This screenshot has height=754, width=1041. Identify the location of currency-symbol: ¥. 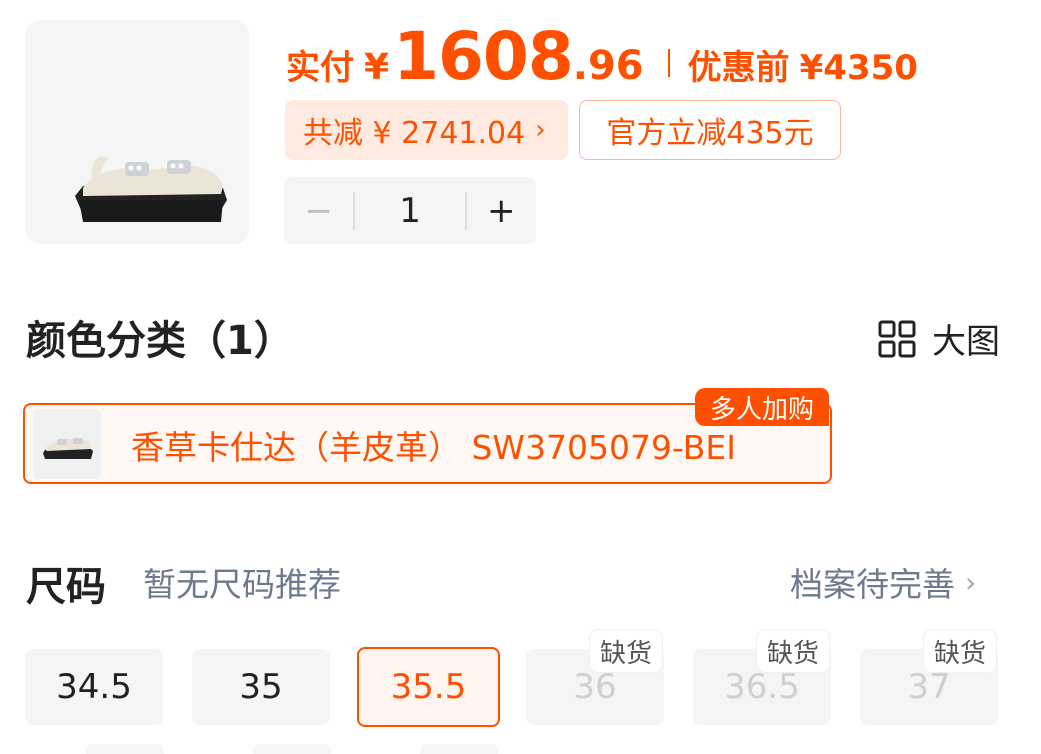
(377, 67).